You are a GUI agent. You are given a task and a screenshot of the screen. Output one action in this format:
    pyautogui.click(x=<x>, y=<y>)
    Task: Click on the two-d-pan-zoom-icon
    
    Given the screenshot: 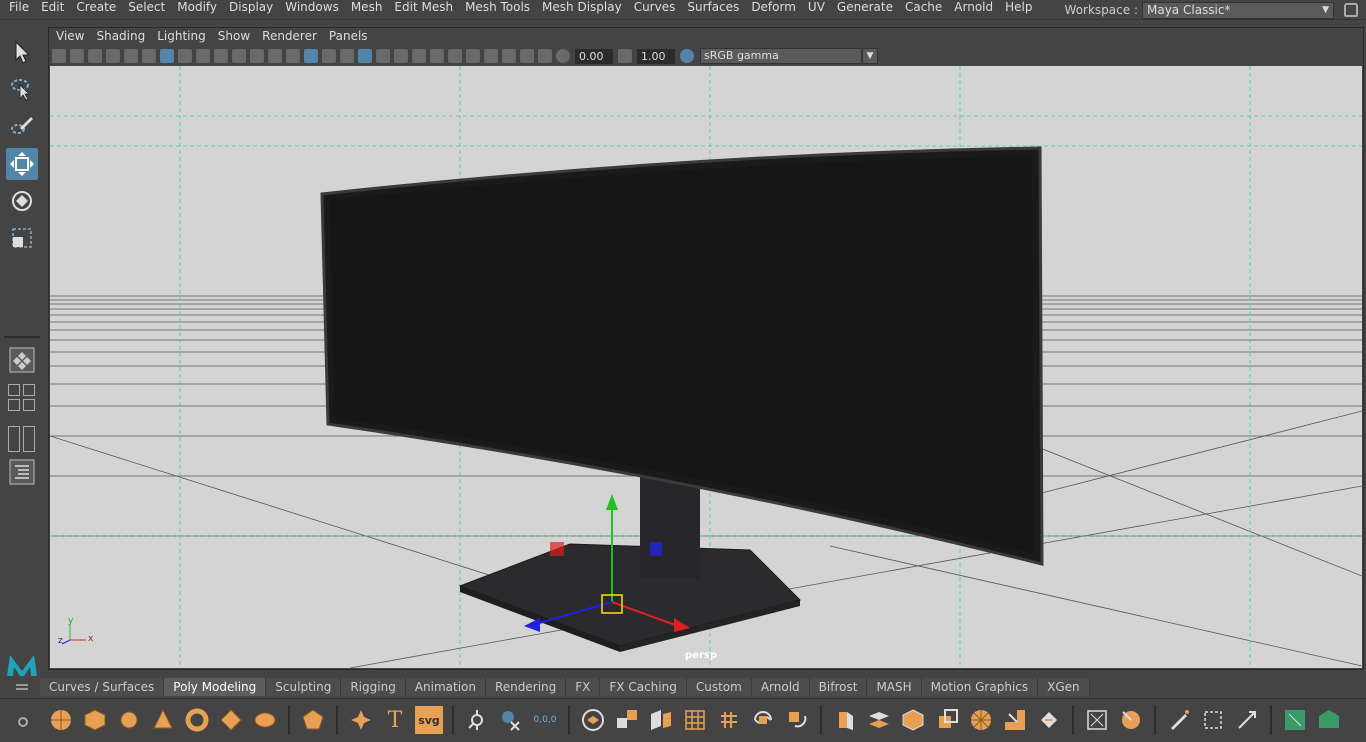 What is the action you would take?
    pyautogui.click(x=131, y=56)
    